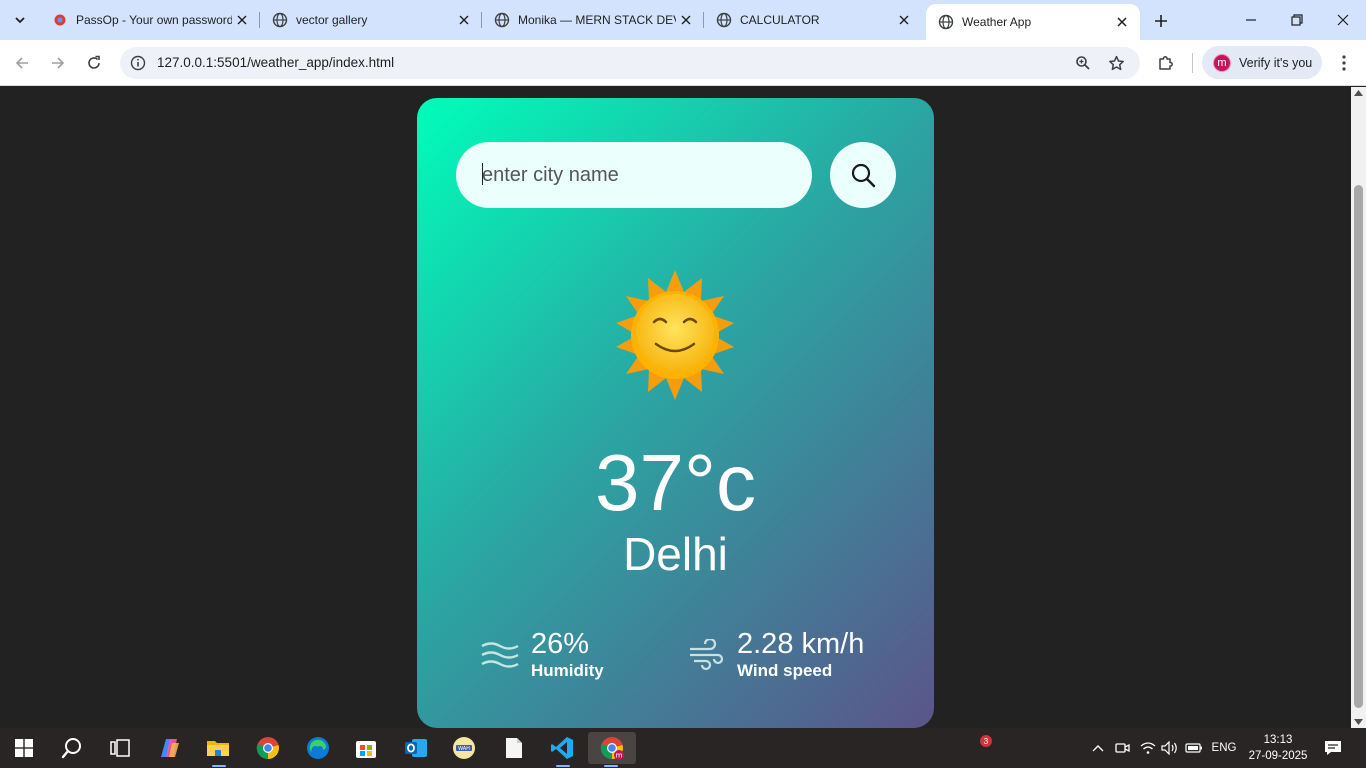 This screenshot has width=1366, height=768. What do you see at coordinates (154, 20) in the screenshot?
I see `tab-title: PassOp - Your own password manager` at bounding box center [154, 20].